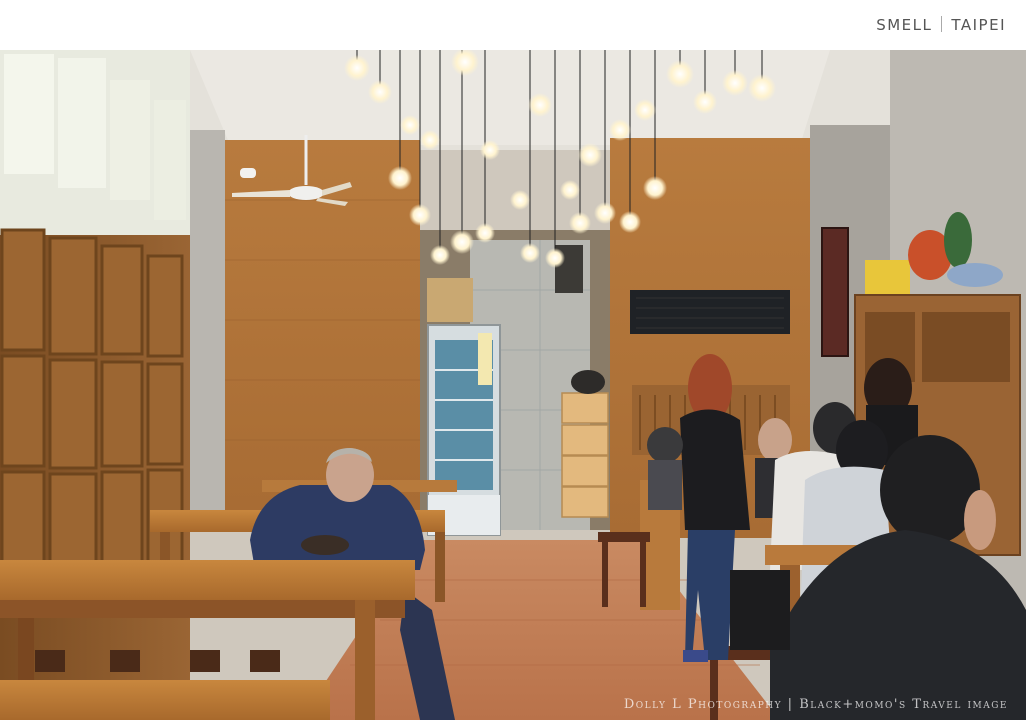 The image size is (1026, 720). I want to click on header-divider, so click(942, 24).